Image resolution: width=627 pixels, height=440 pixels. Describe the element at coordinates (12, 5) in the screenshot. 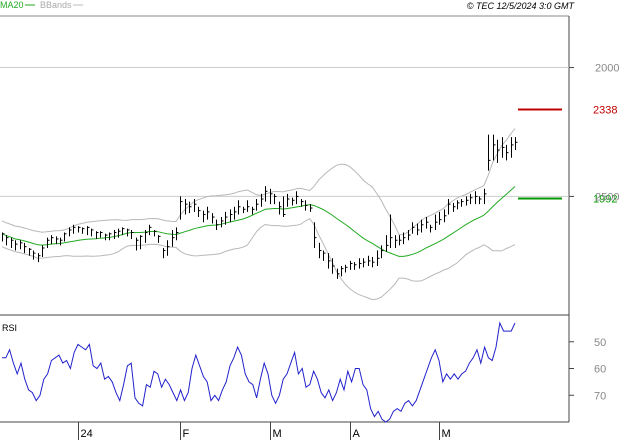

I see `legend-ma20: MA20` at that location.